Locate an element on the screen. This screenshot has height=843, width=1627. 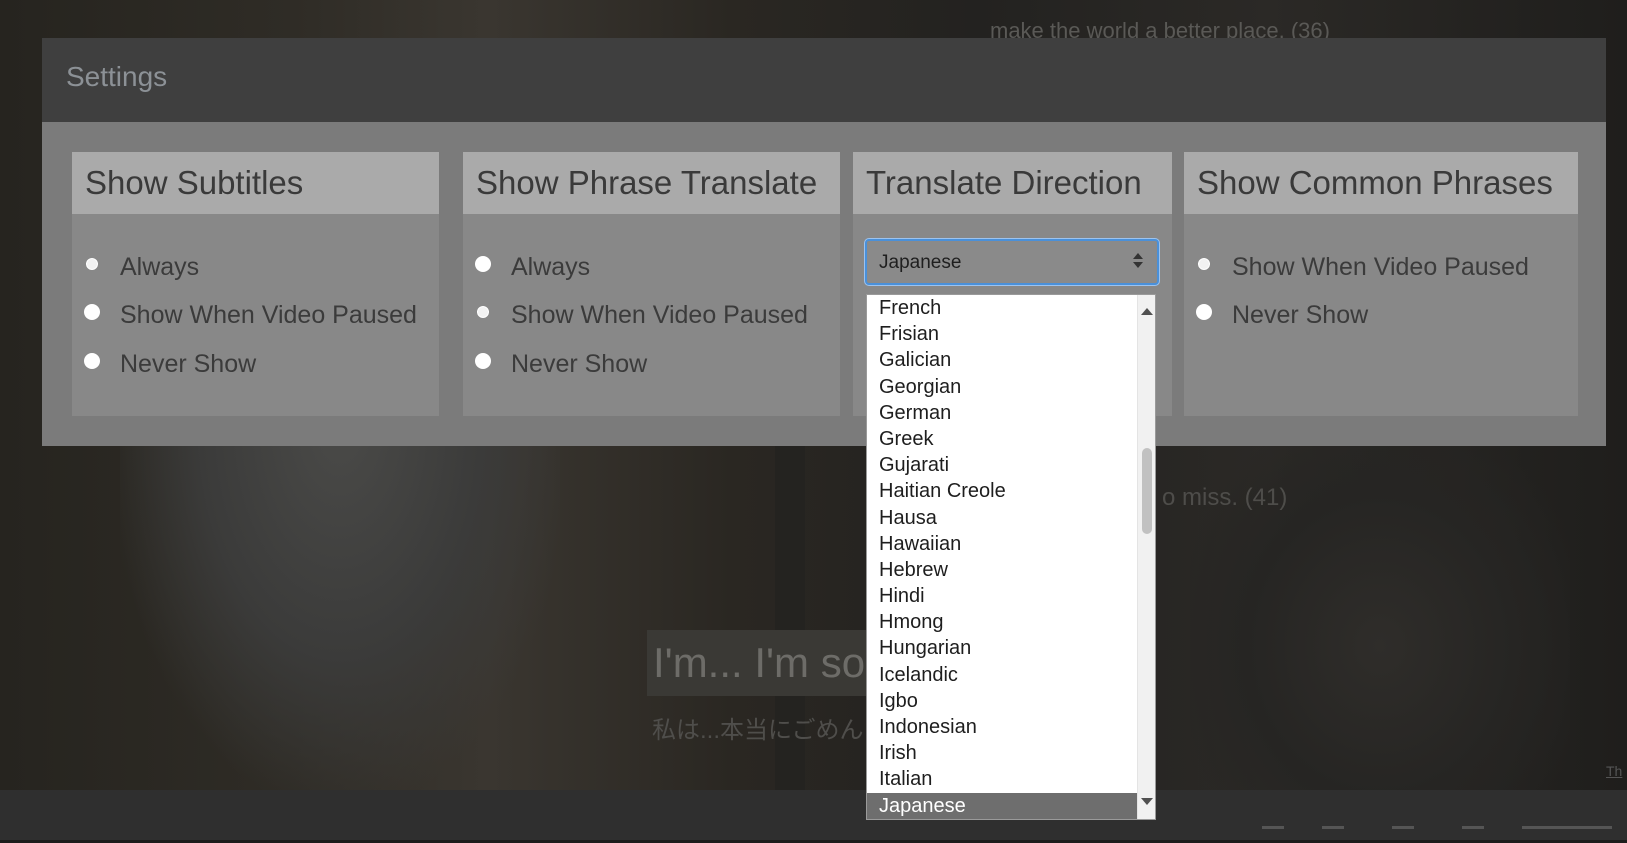
modal-header: Settings is located at coordinates (824, 80).